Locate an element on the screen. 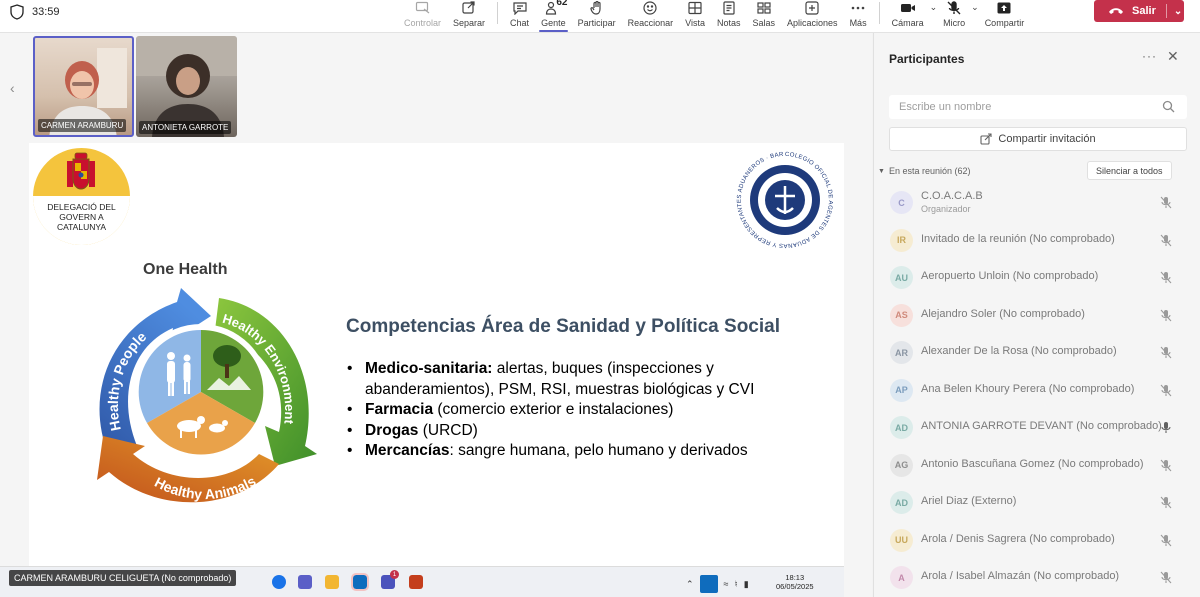  chat-button: Chat is located at coordinates (519, 16).